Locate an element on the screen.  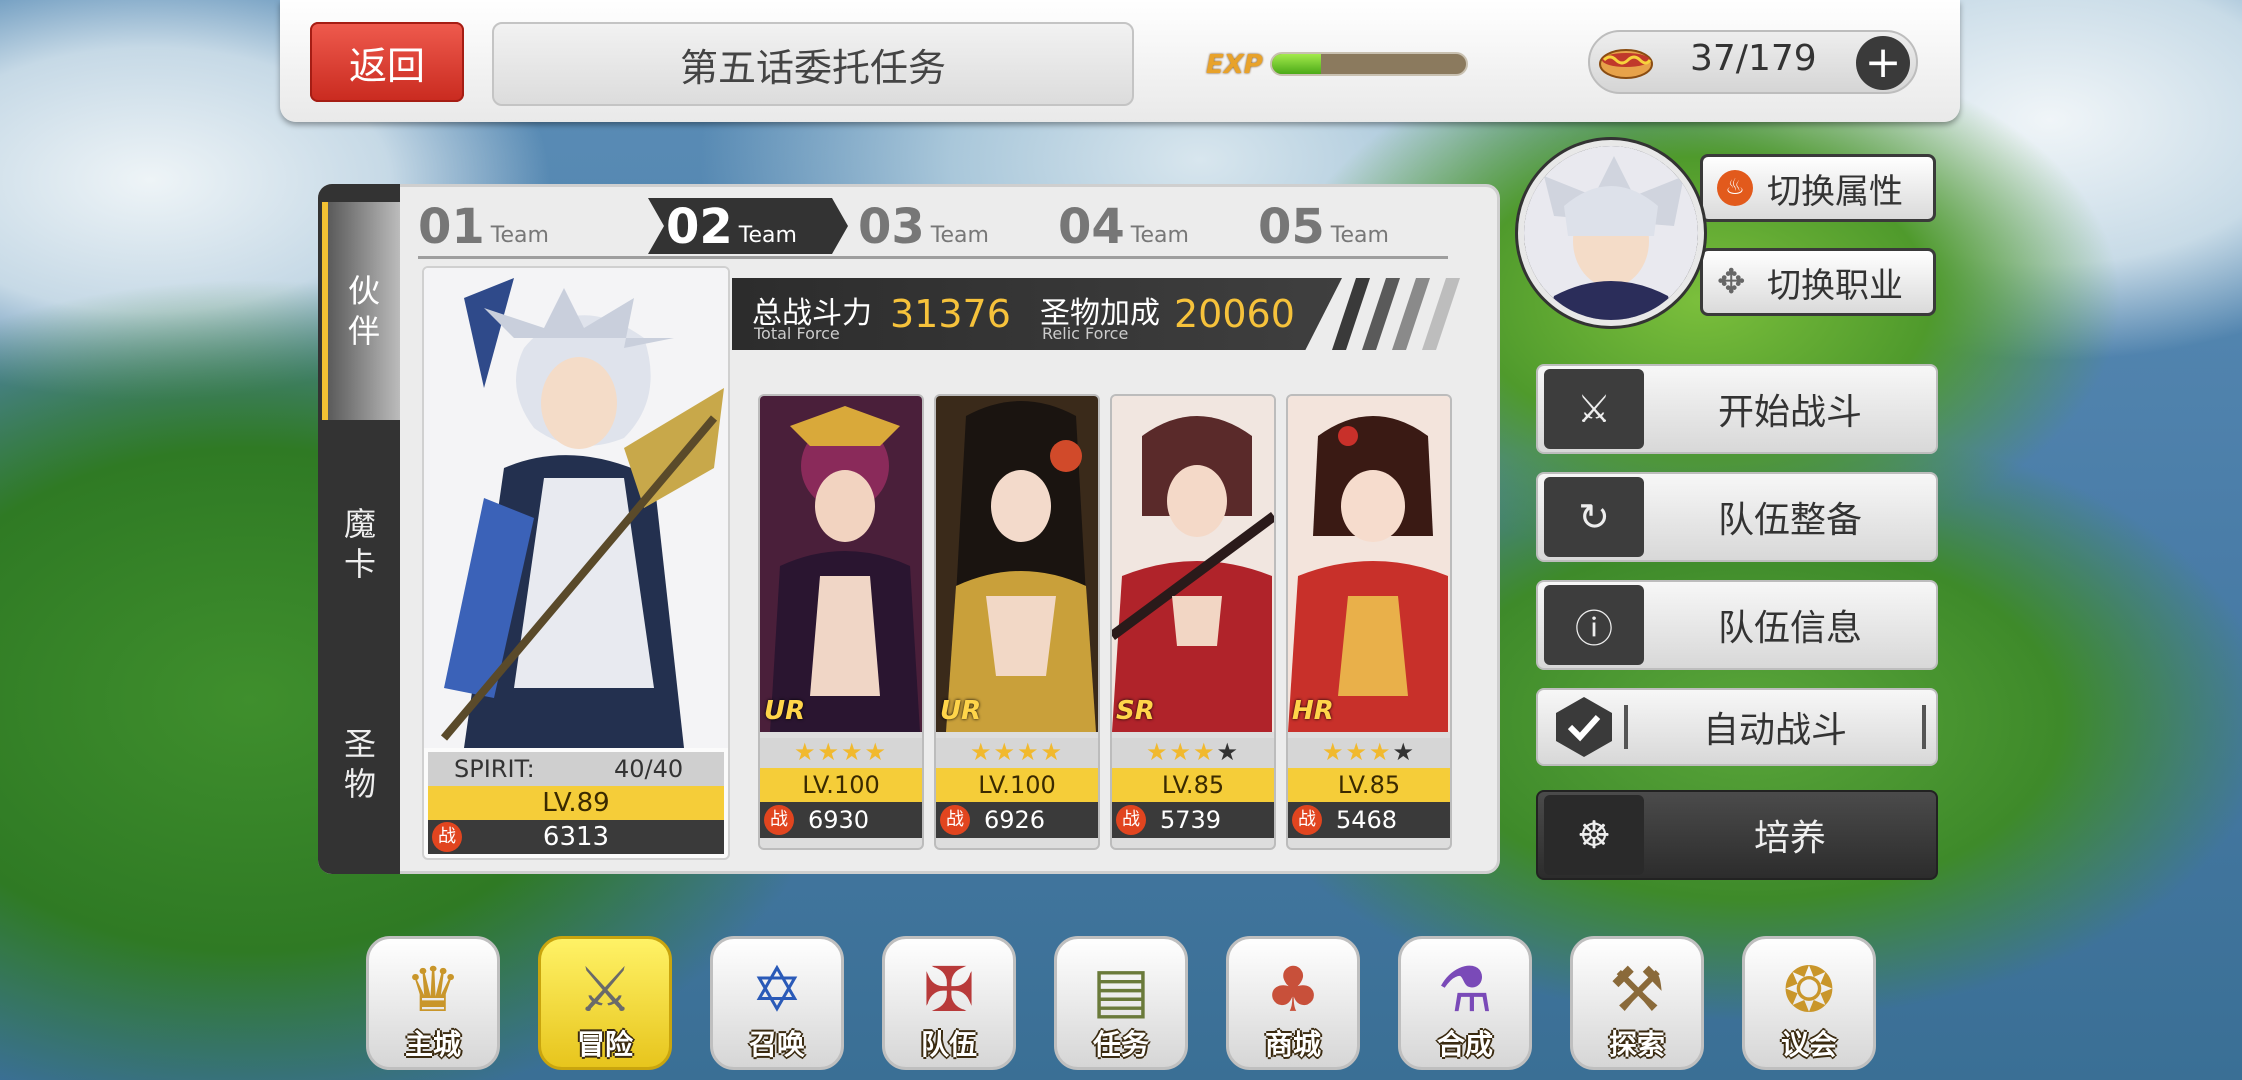
member-power: 5739 is located at coordinates (1191, 820).